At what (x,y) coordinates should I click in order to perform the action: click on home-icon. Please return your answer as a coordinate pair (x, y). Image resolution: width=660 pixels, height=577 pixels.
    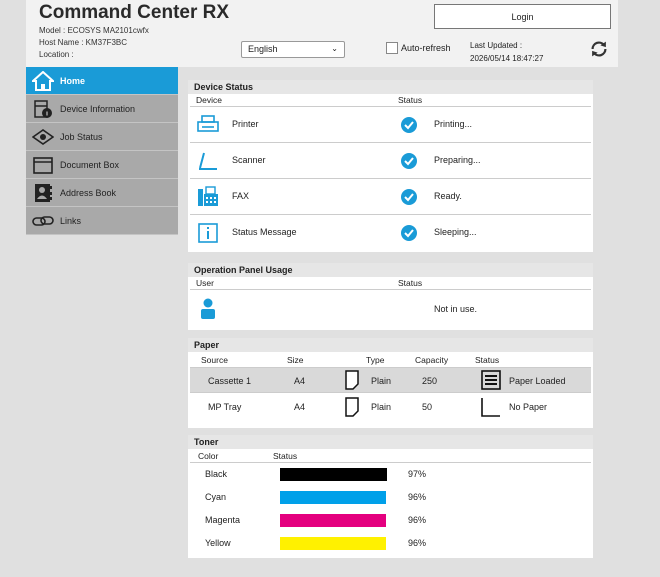
    Looking at the image, I should click on (43, 80).